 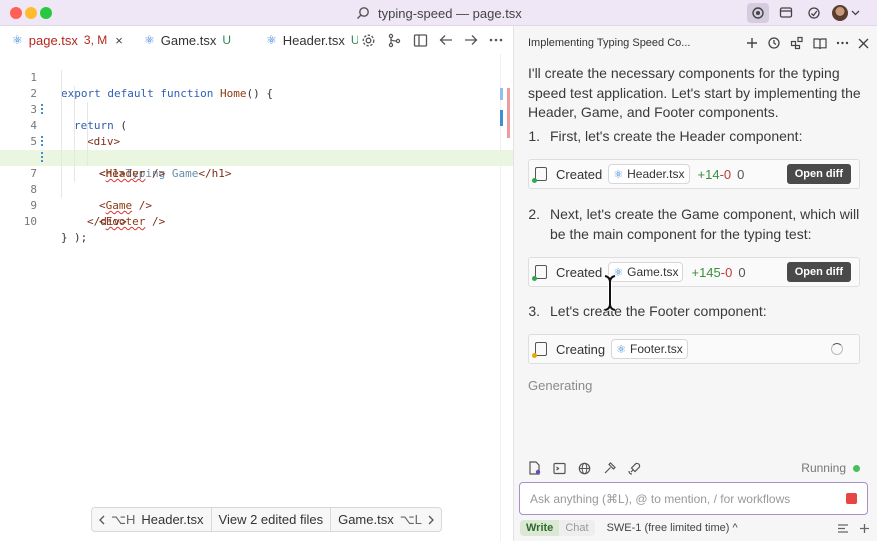 I want to click on tab-badge: U, so click(x=227, y=40).